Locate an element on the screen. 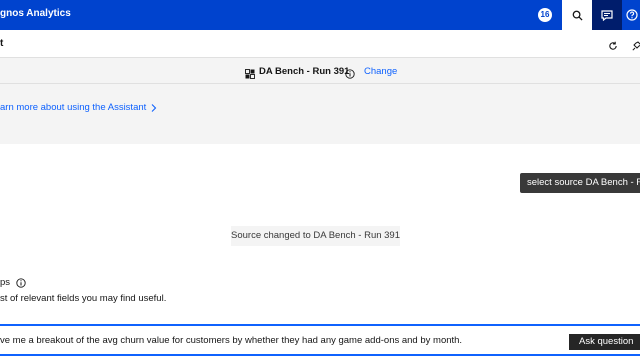 The image size is (640, 360). system-message: Source changed to DA Bench - Run 391 is located at coordinates (315, 236).